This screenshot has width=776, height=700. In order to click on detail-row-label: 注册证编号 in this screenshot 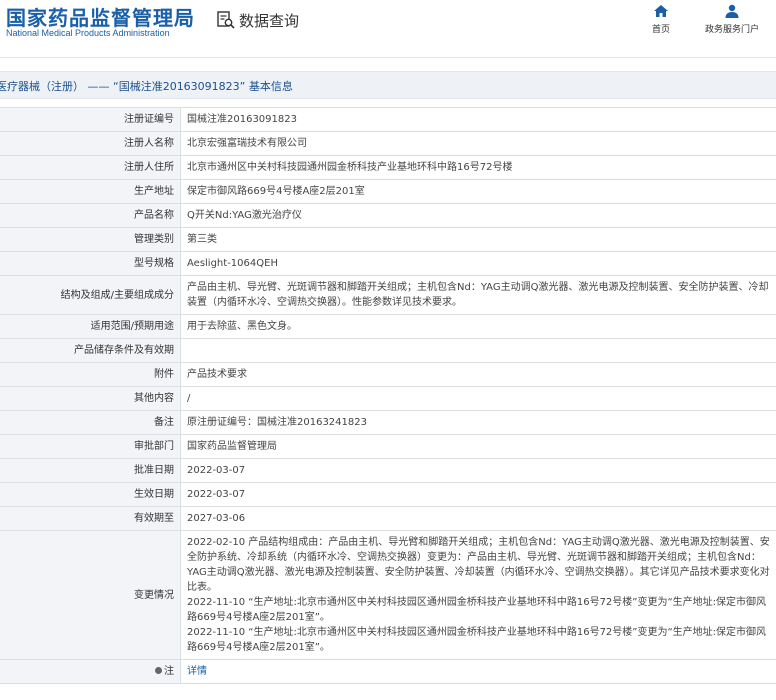, I will do `click(90, 119)`.